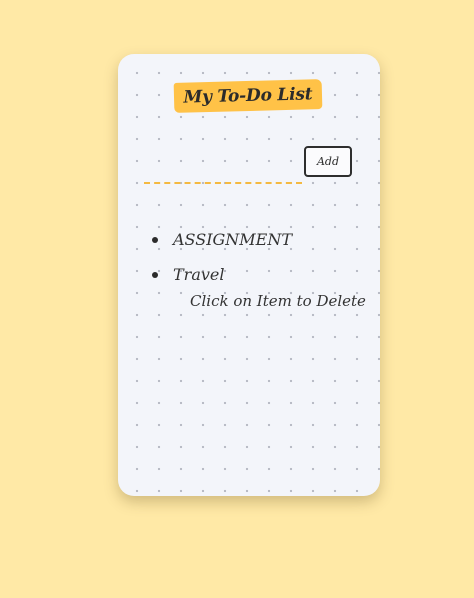  What do you see at coordinates (278, 301) in the screenshot?
I see `delete-hint: Click on Item to Delete` at bounding box center [278, 301].